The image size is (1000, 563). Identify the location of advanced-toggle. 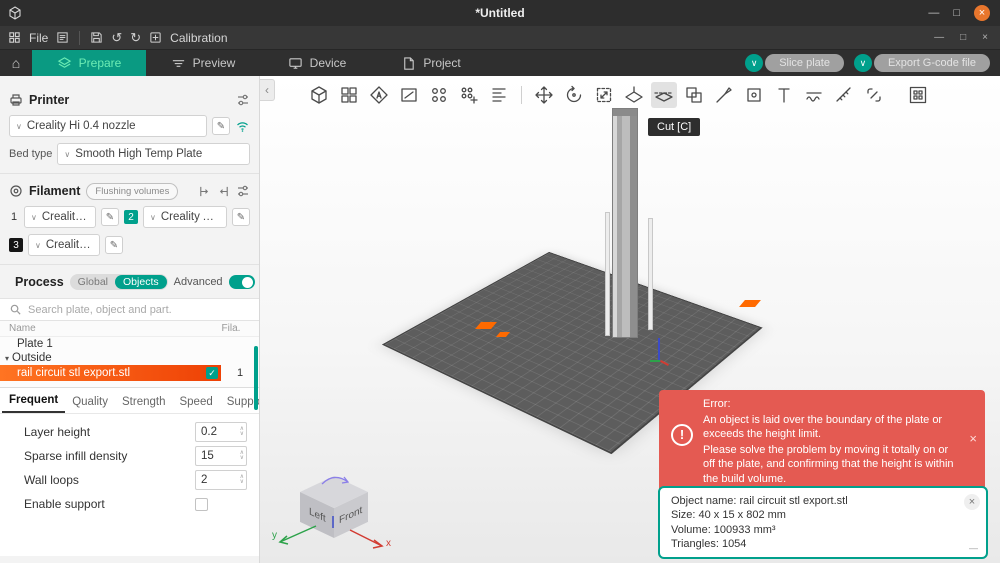
(241, 282).